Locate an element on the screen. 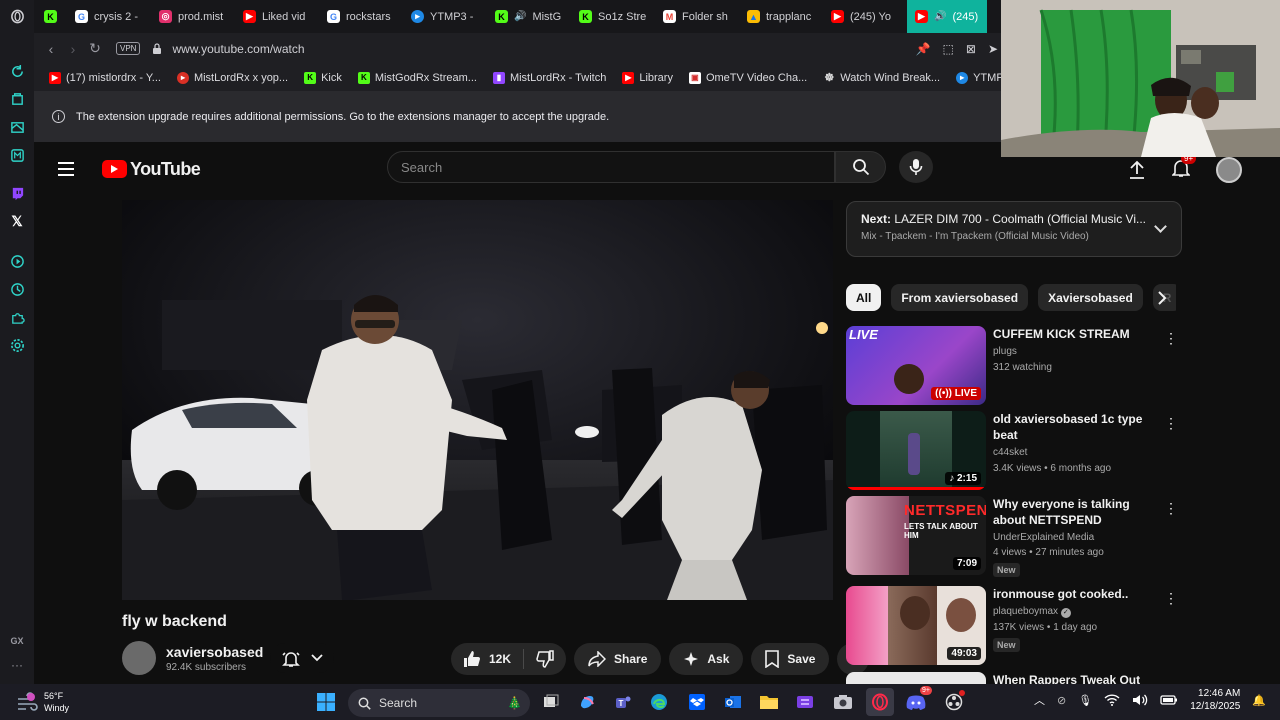 This screenshot has height=720, width=1280. file-explorer-icon is located at coordinates (769, 702).